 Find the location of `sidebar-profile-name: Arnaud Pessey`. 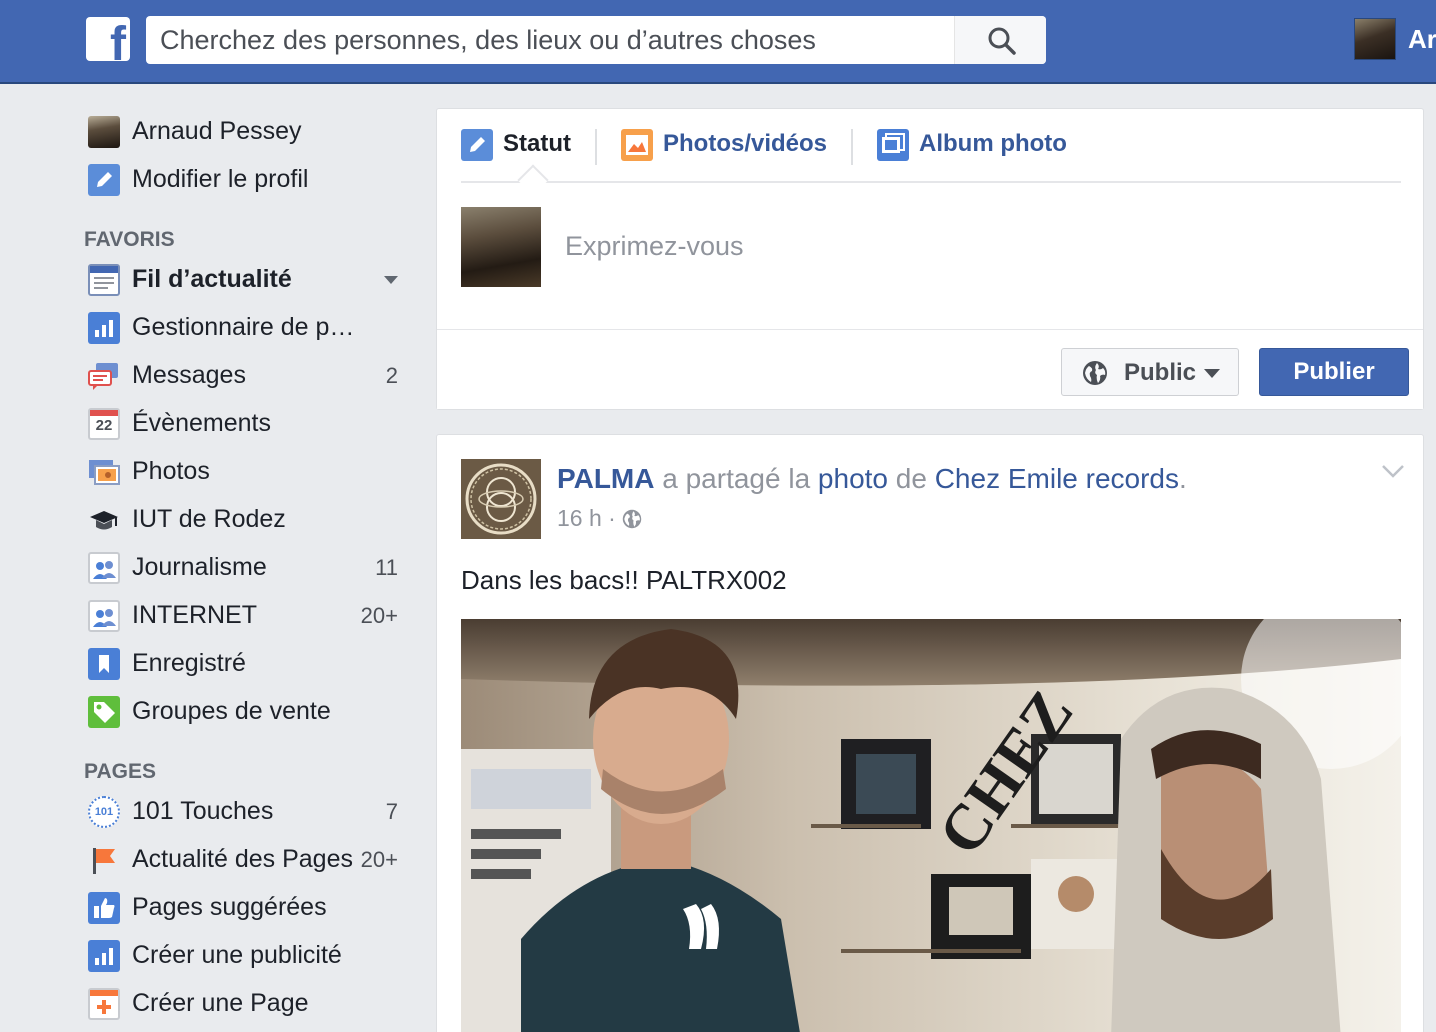

sidebar-profile-name: Arnaud Pessey is located at coordinates (217, 131).